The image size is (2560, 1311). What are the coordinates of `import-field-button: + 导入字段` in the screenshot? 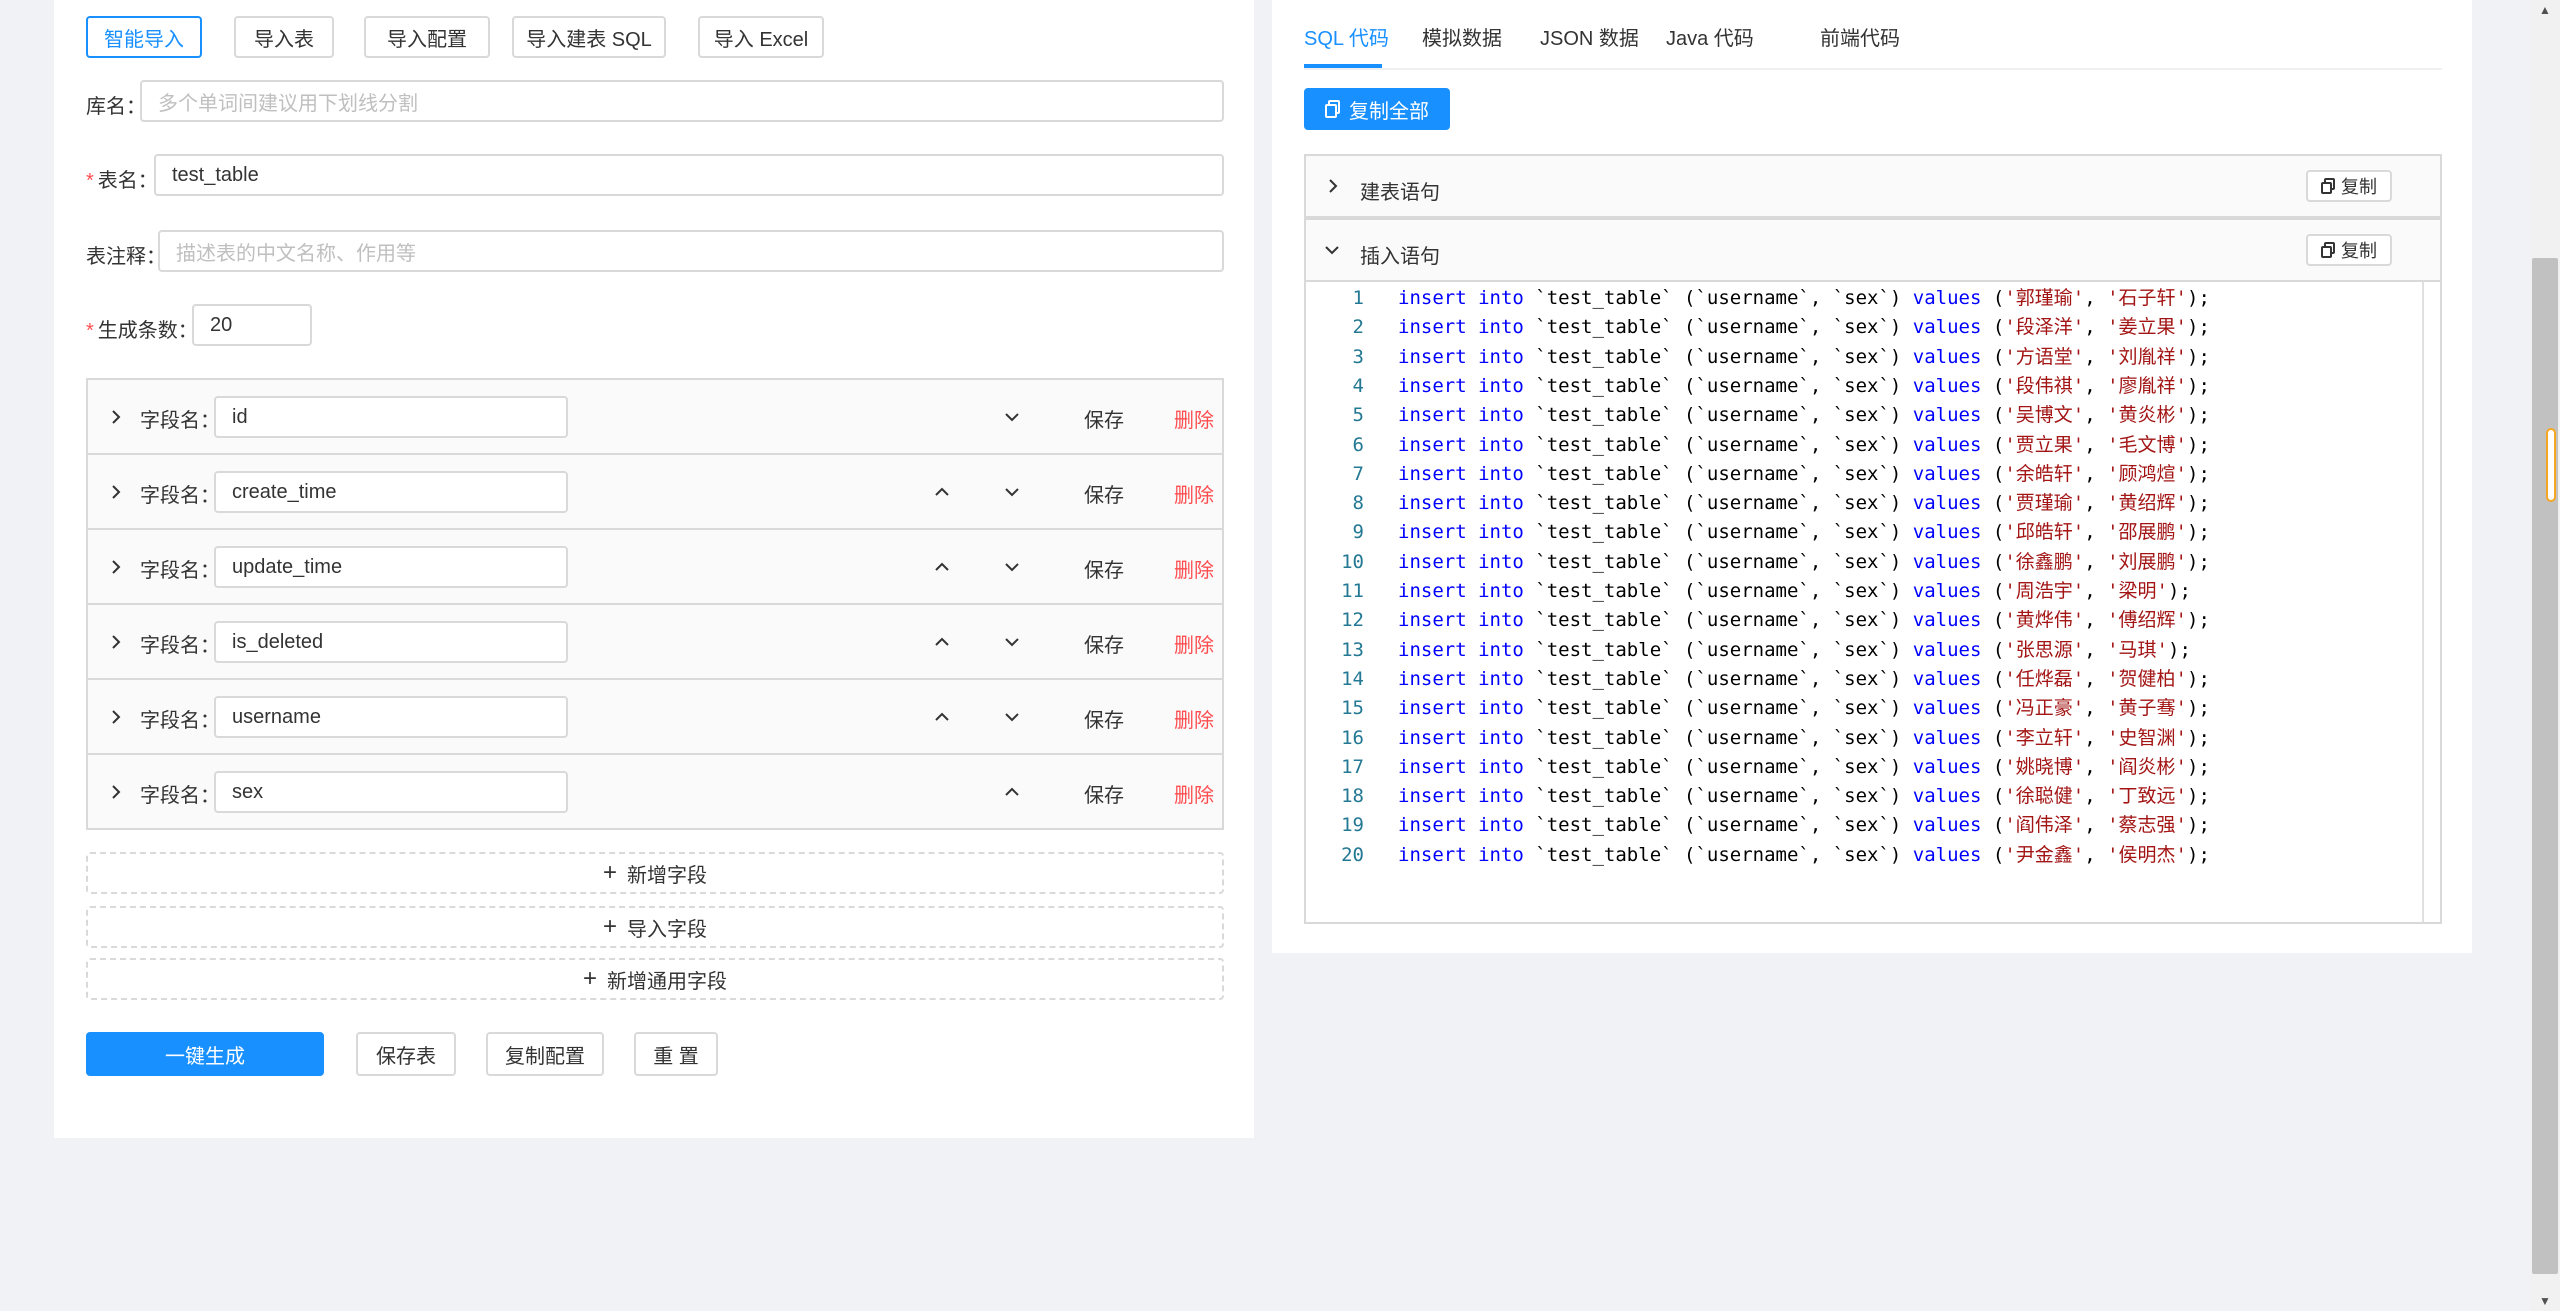 It's located at (655, 927).